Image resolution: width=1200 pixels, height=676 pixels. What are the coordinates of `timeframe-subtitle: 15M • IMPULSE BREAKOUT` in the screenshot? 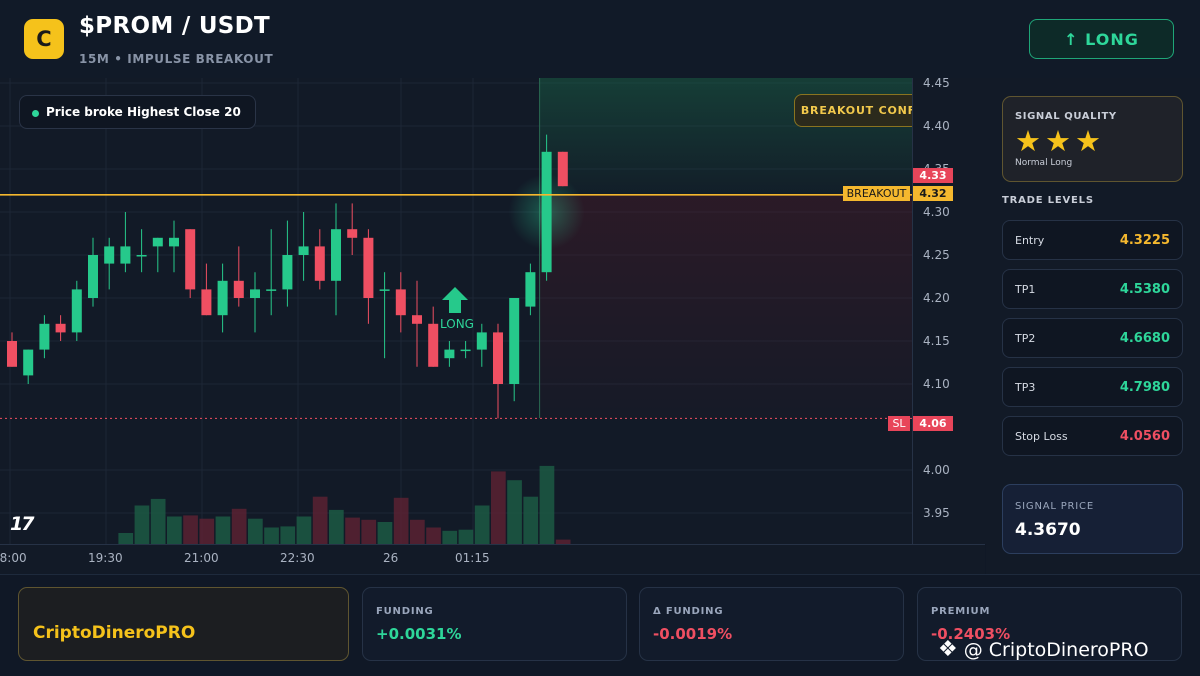 It's located at (176, 59).